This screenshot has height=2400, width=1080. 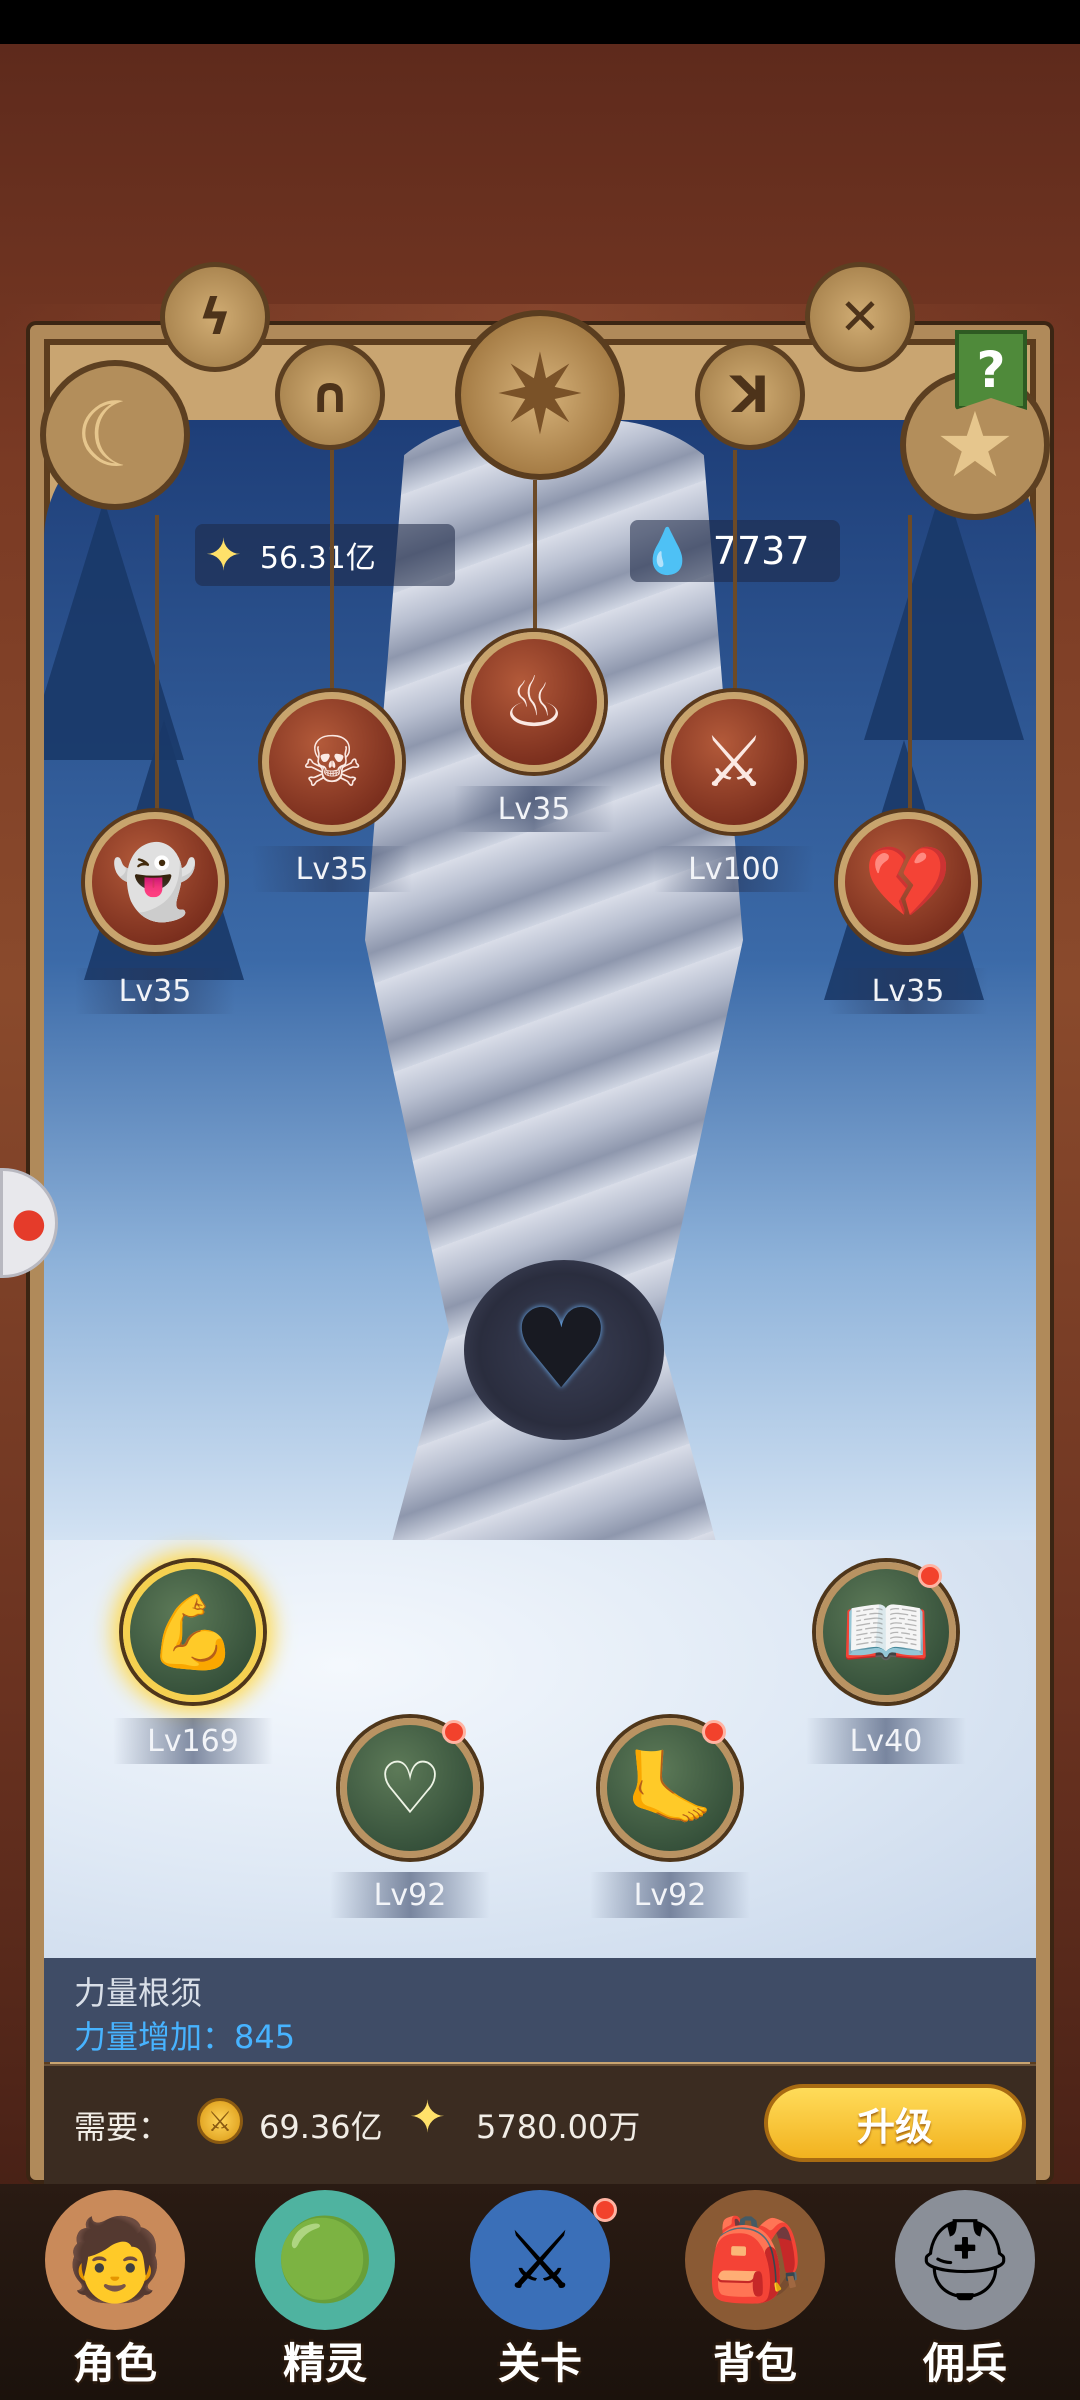 I want to click on skill-node-demon-skull: ☠, so click(x=332, y=762).